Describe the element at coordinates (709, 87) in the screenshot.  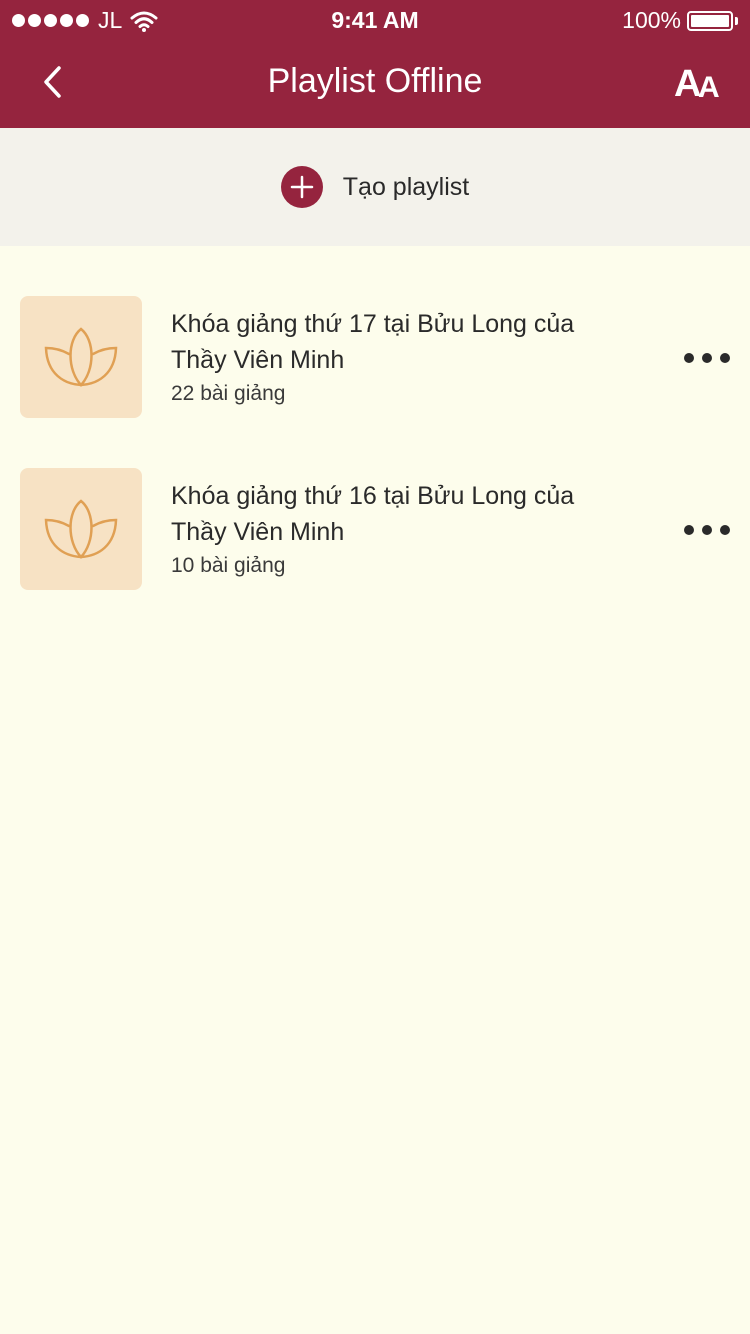
I see `font-size-icon-small: A` at that location.